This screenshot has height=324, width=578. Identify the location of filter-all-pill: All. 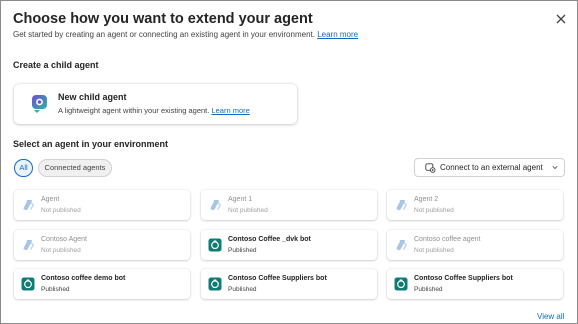
(23, 168).